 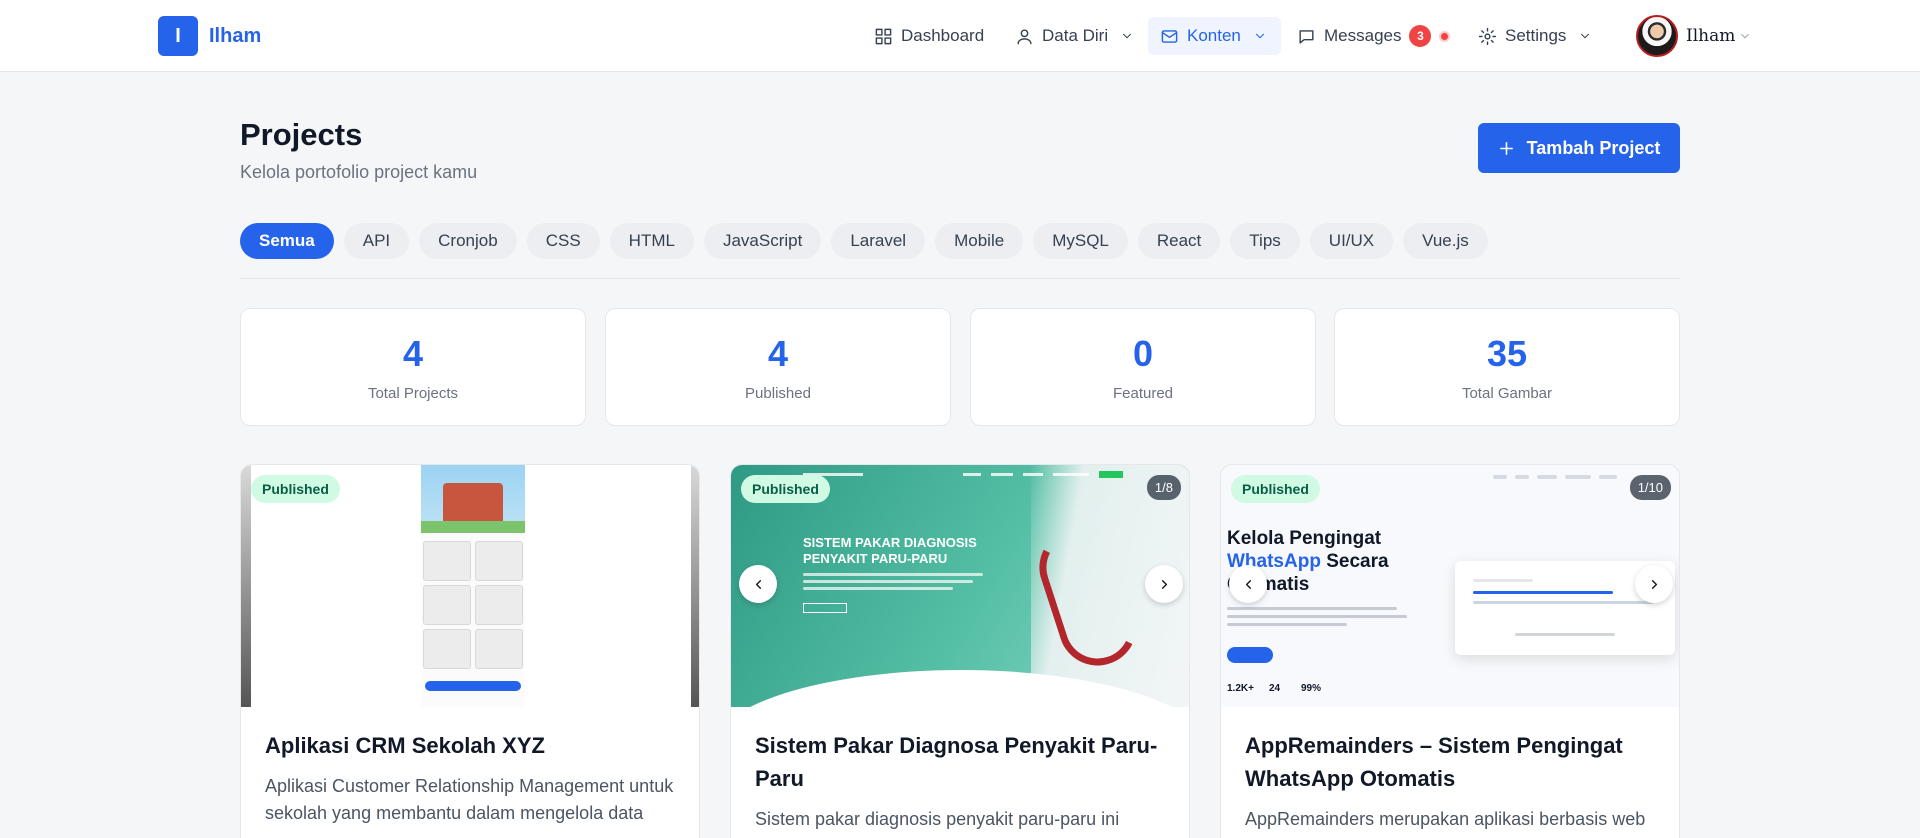 What do you see at coordinates (1445, 36) in the screenshot?
I see `notification-dot` at bounding box center [1445, 36].